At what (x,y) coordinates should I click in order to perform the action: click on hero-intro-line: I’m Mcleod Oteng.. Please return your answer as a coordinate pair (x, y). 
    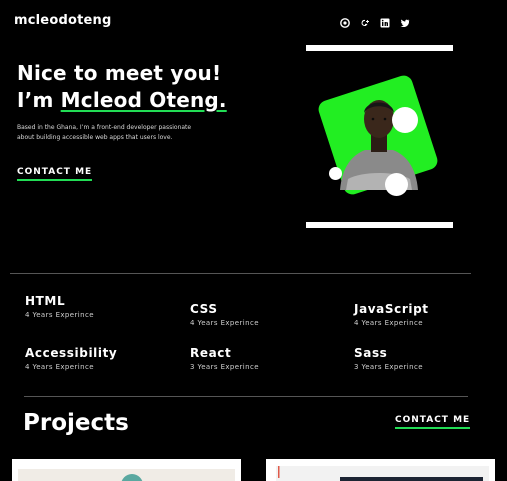
    Looking at the image, I should click on (122, 100).